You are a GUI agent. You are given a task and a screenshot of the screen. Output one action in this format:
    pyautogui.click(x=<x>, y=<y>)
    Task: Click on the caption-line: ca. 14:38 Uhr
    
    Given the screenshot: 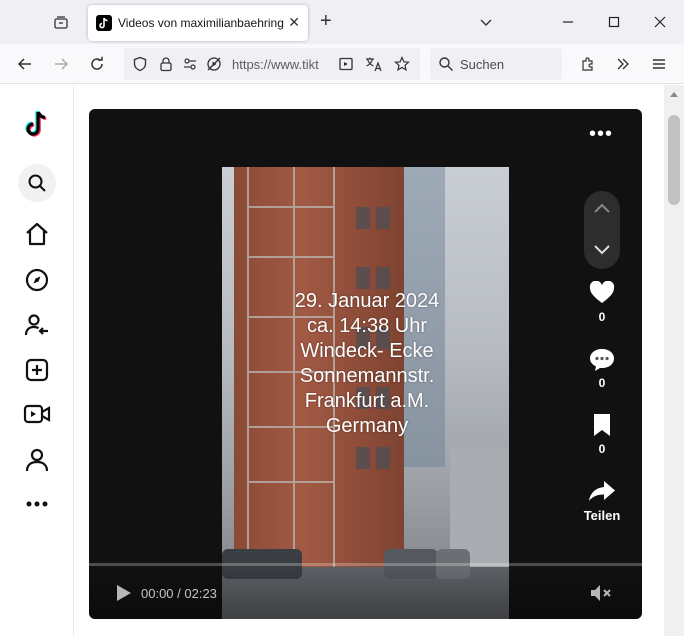 What is the action you would take?
    pyautogui.click(x=367, y=326)
    